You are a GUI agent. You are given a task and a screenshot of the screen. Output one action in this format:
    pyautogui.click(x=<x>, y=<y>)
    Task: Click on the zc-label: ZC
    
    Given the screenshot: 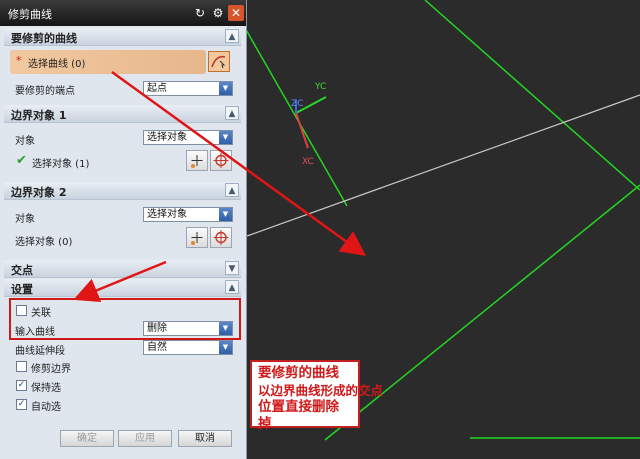 What is the action you would take?
    pyautogui.click(x=297, y=104)
    